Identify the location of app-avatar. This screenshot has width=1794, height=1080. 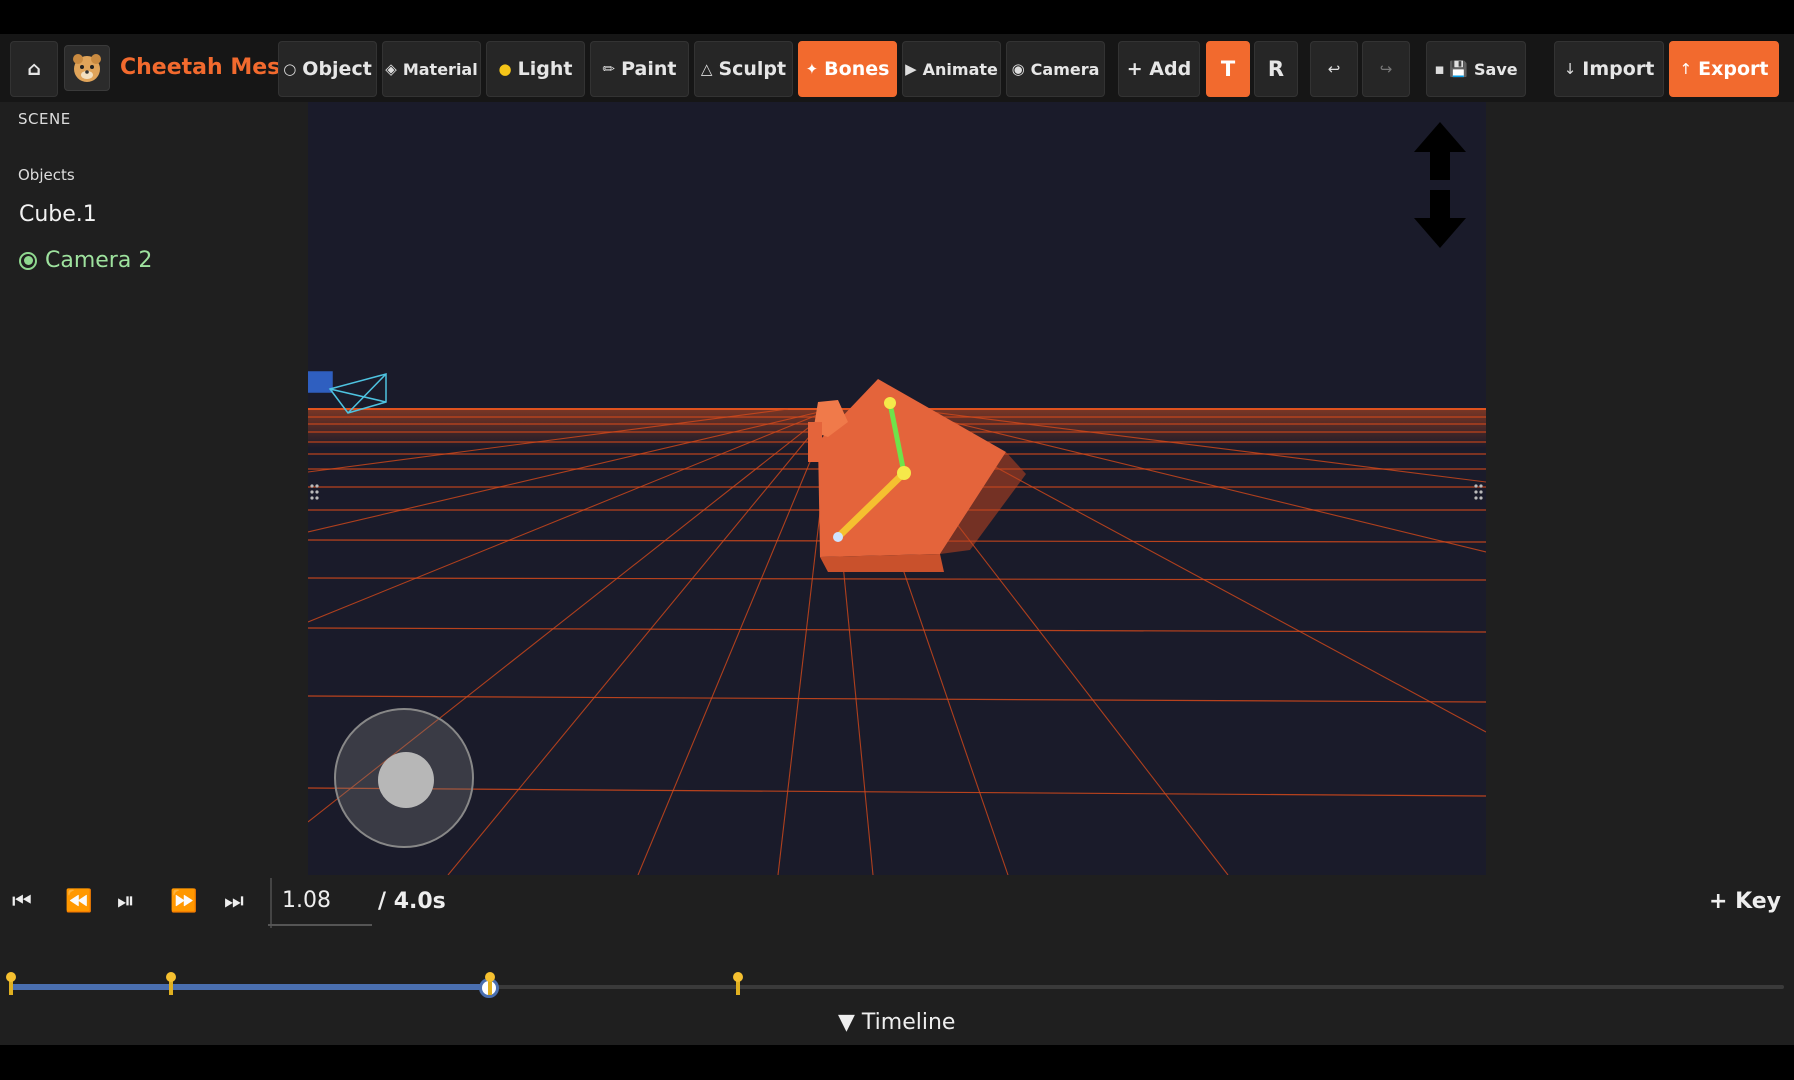
(87, 68).